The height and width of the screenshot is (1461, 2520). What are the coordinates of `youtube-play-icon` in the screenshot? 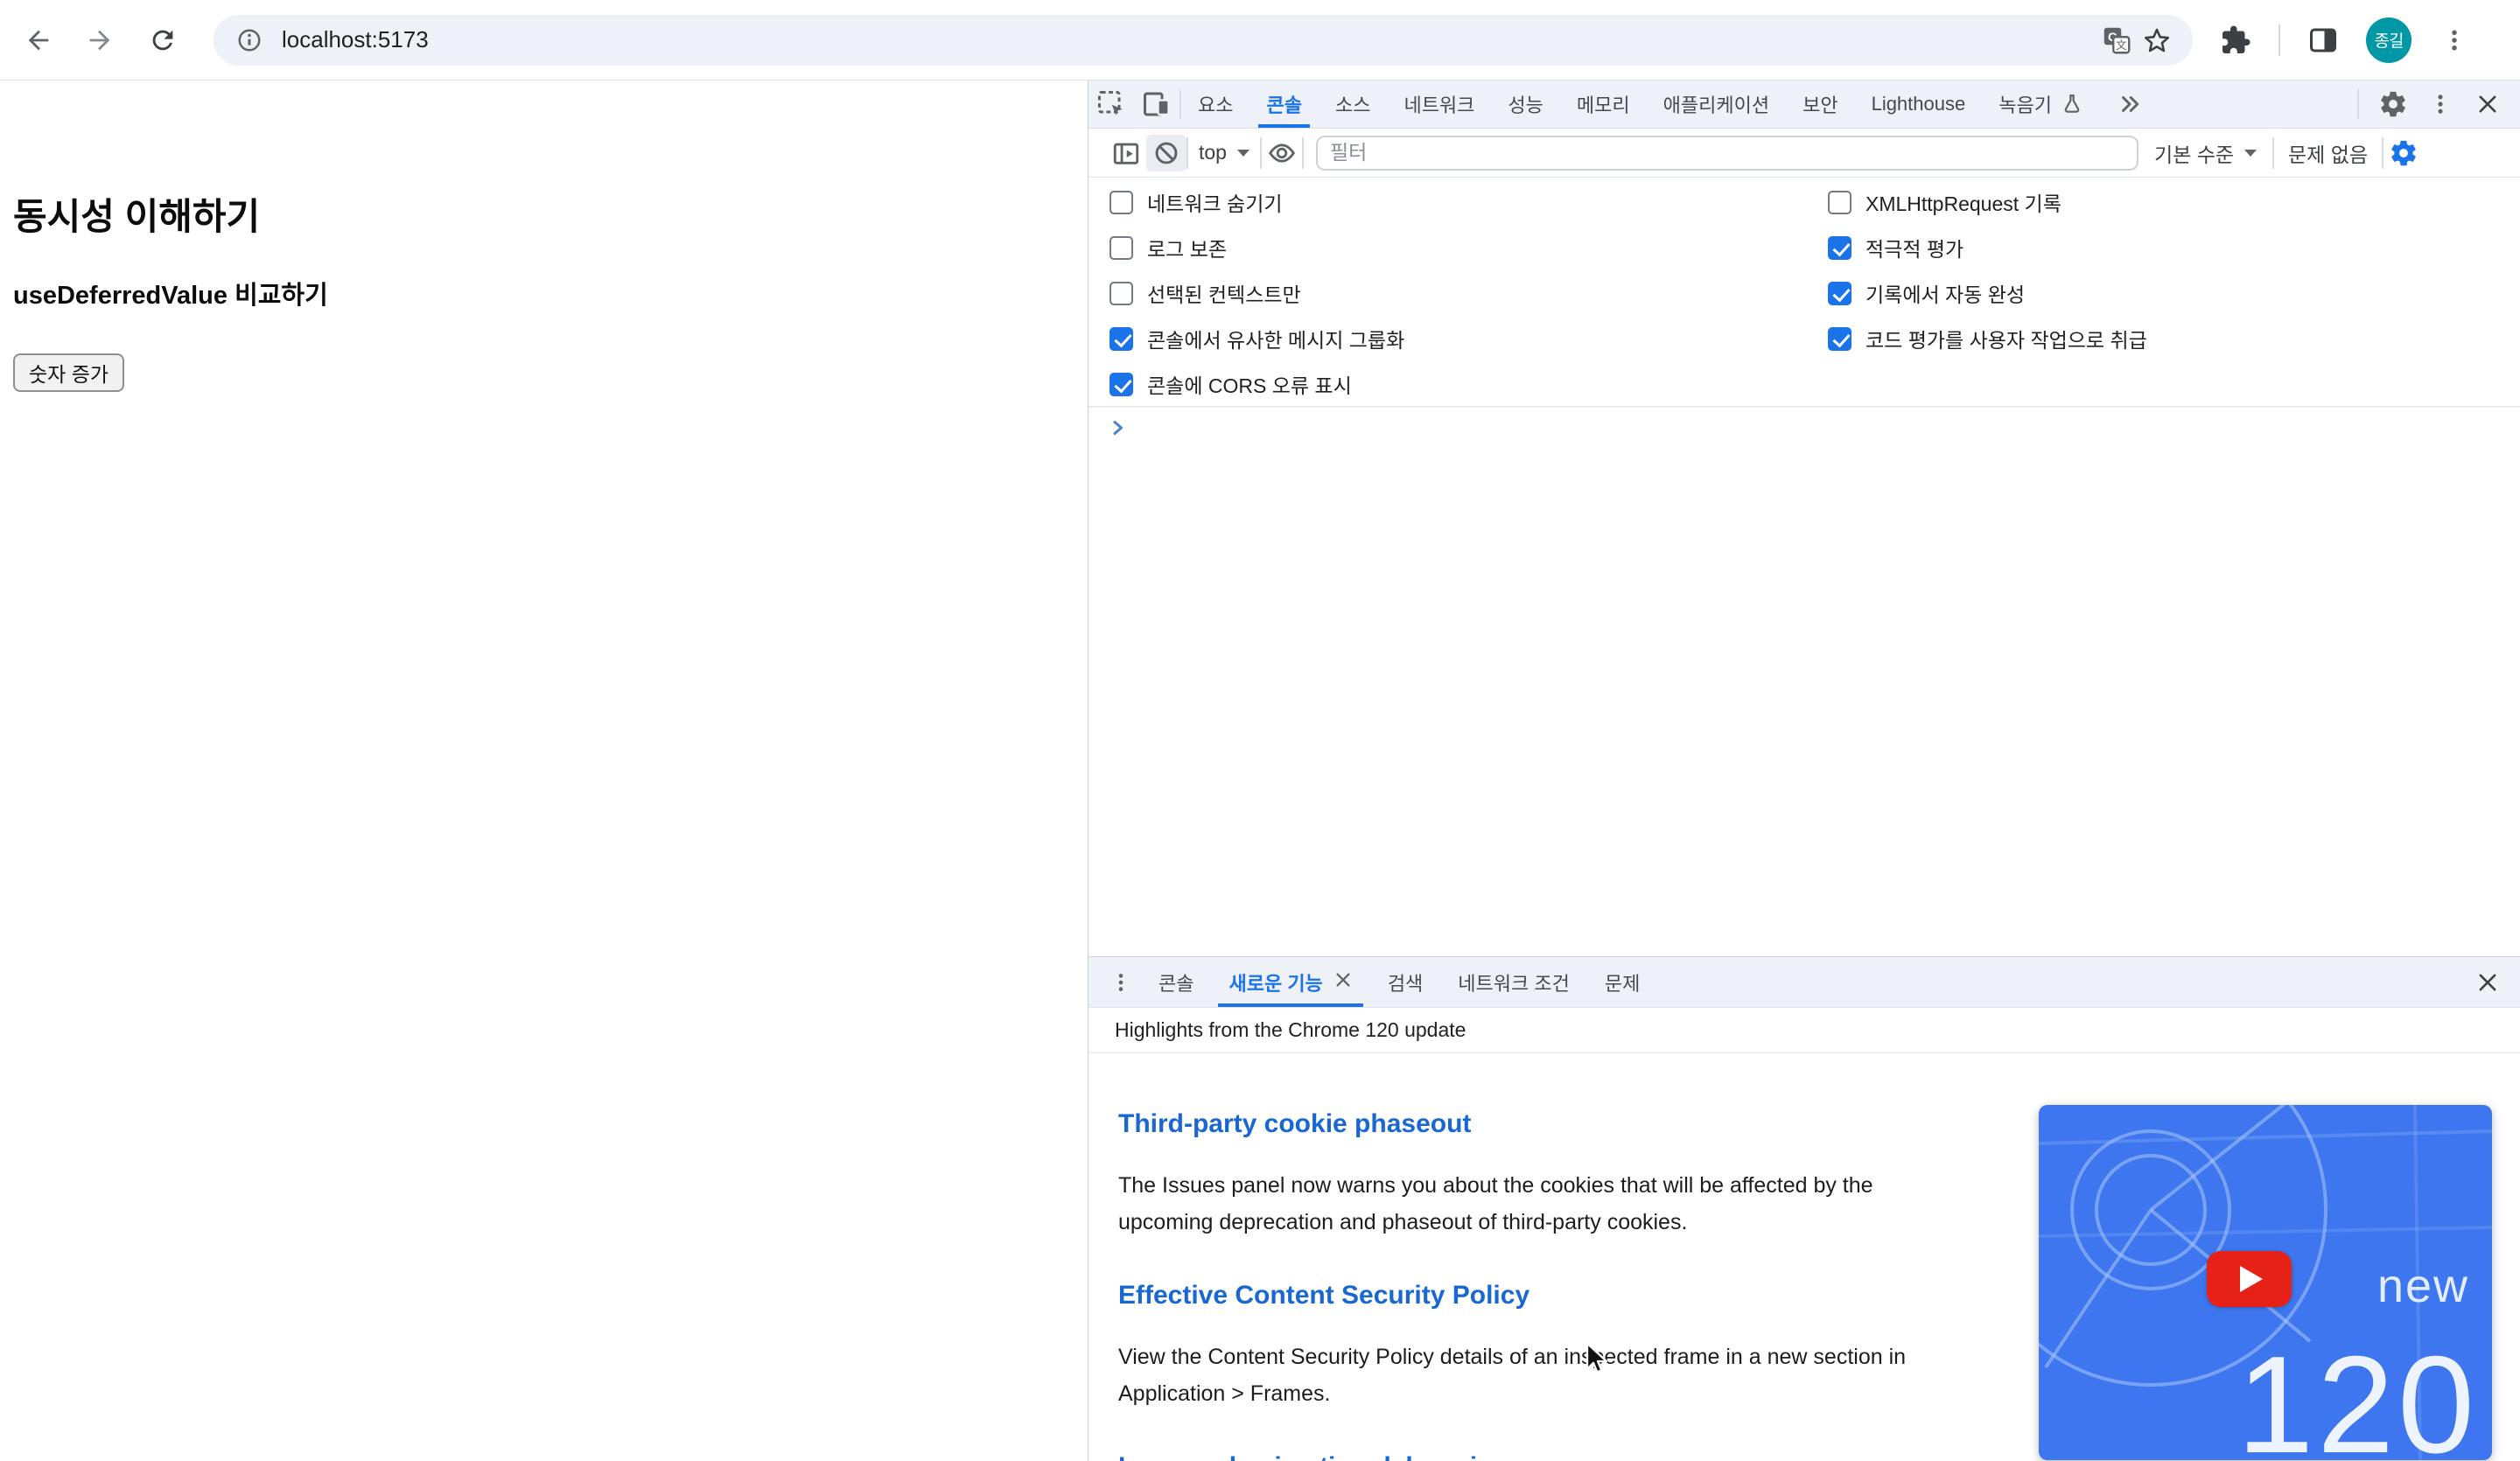 It's located at (2249, 1279).